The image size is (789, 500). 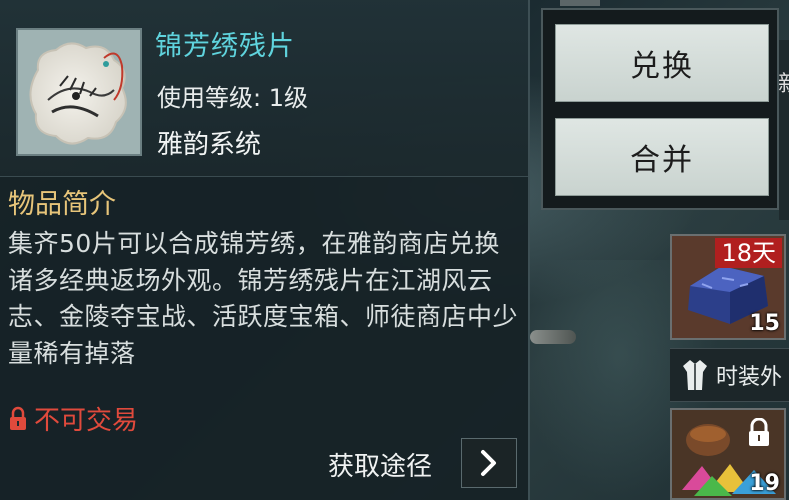 What do you see at coordinates (580, 3) in the screenshot?
I see `top-edge-fragment` at bounding box center [580, 3].